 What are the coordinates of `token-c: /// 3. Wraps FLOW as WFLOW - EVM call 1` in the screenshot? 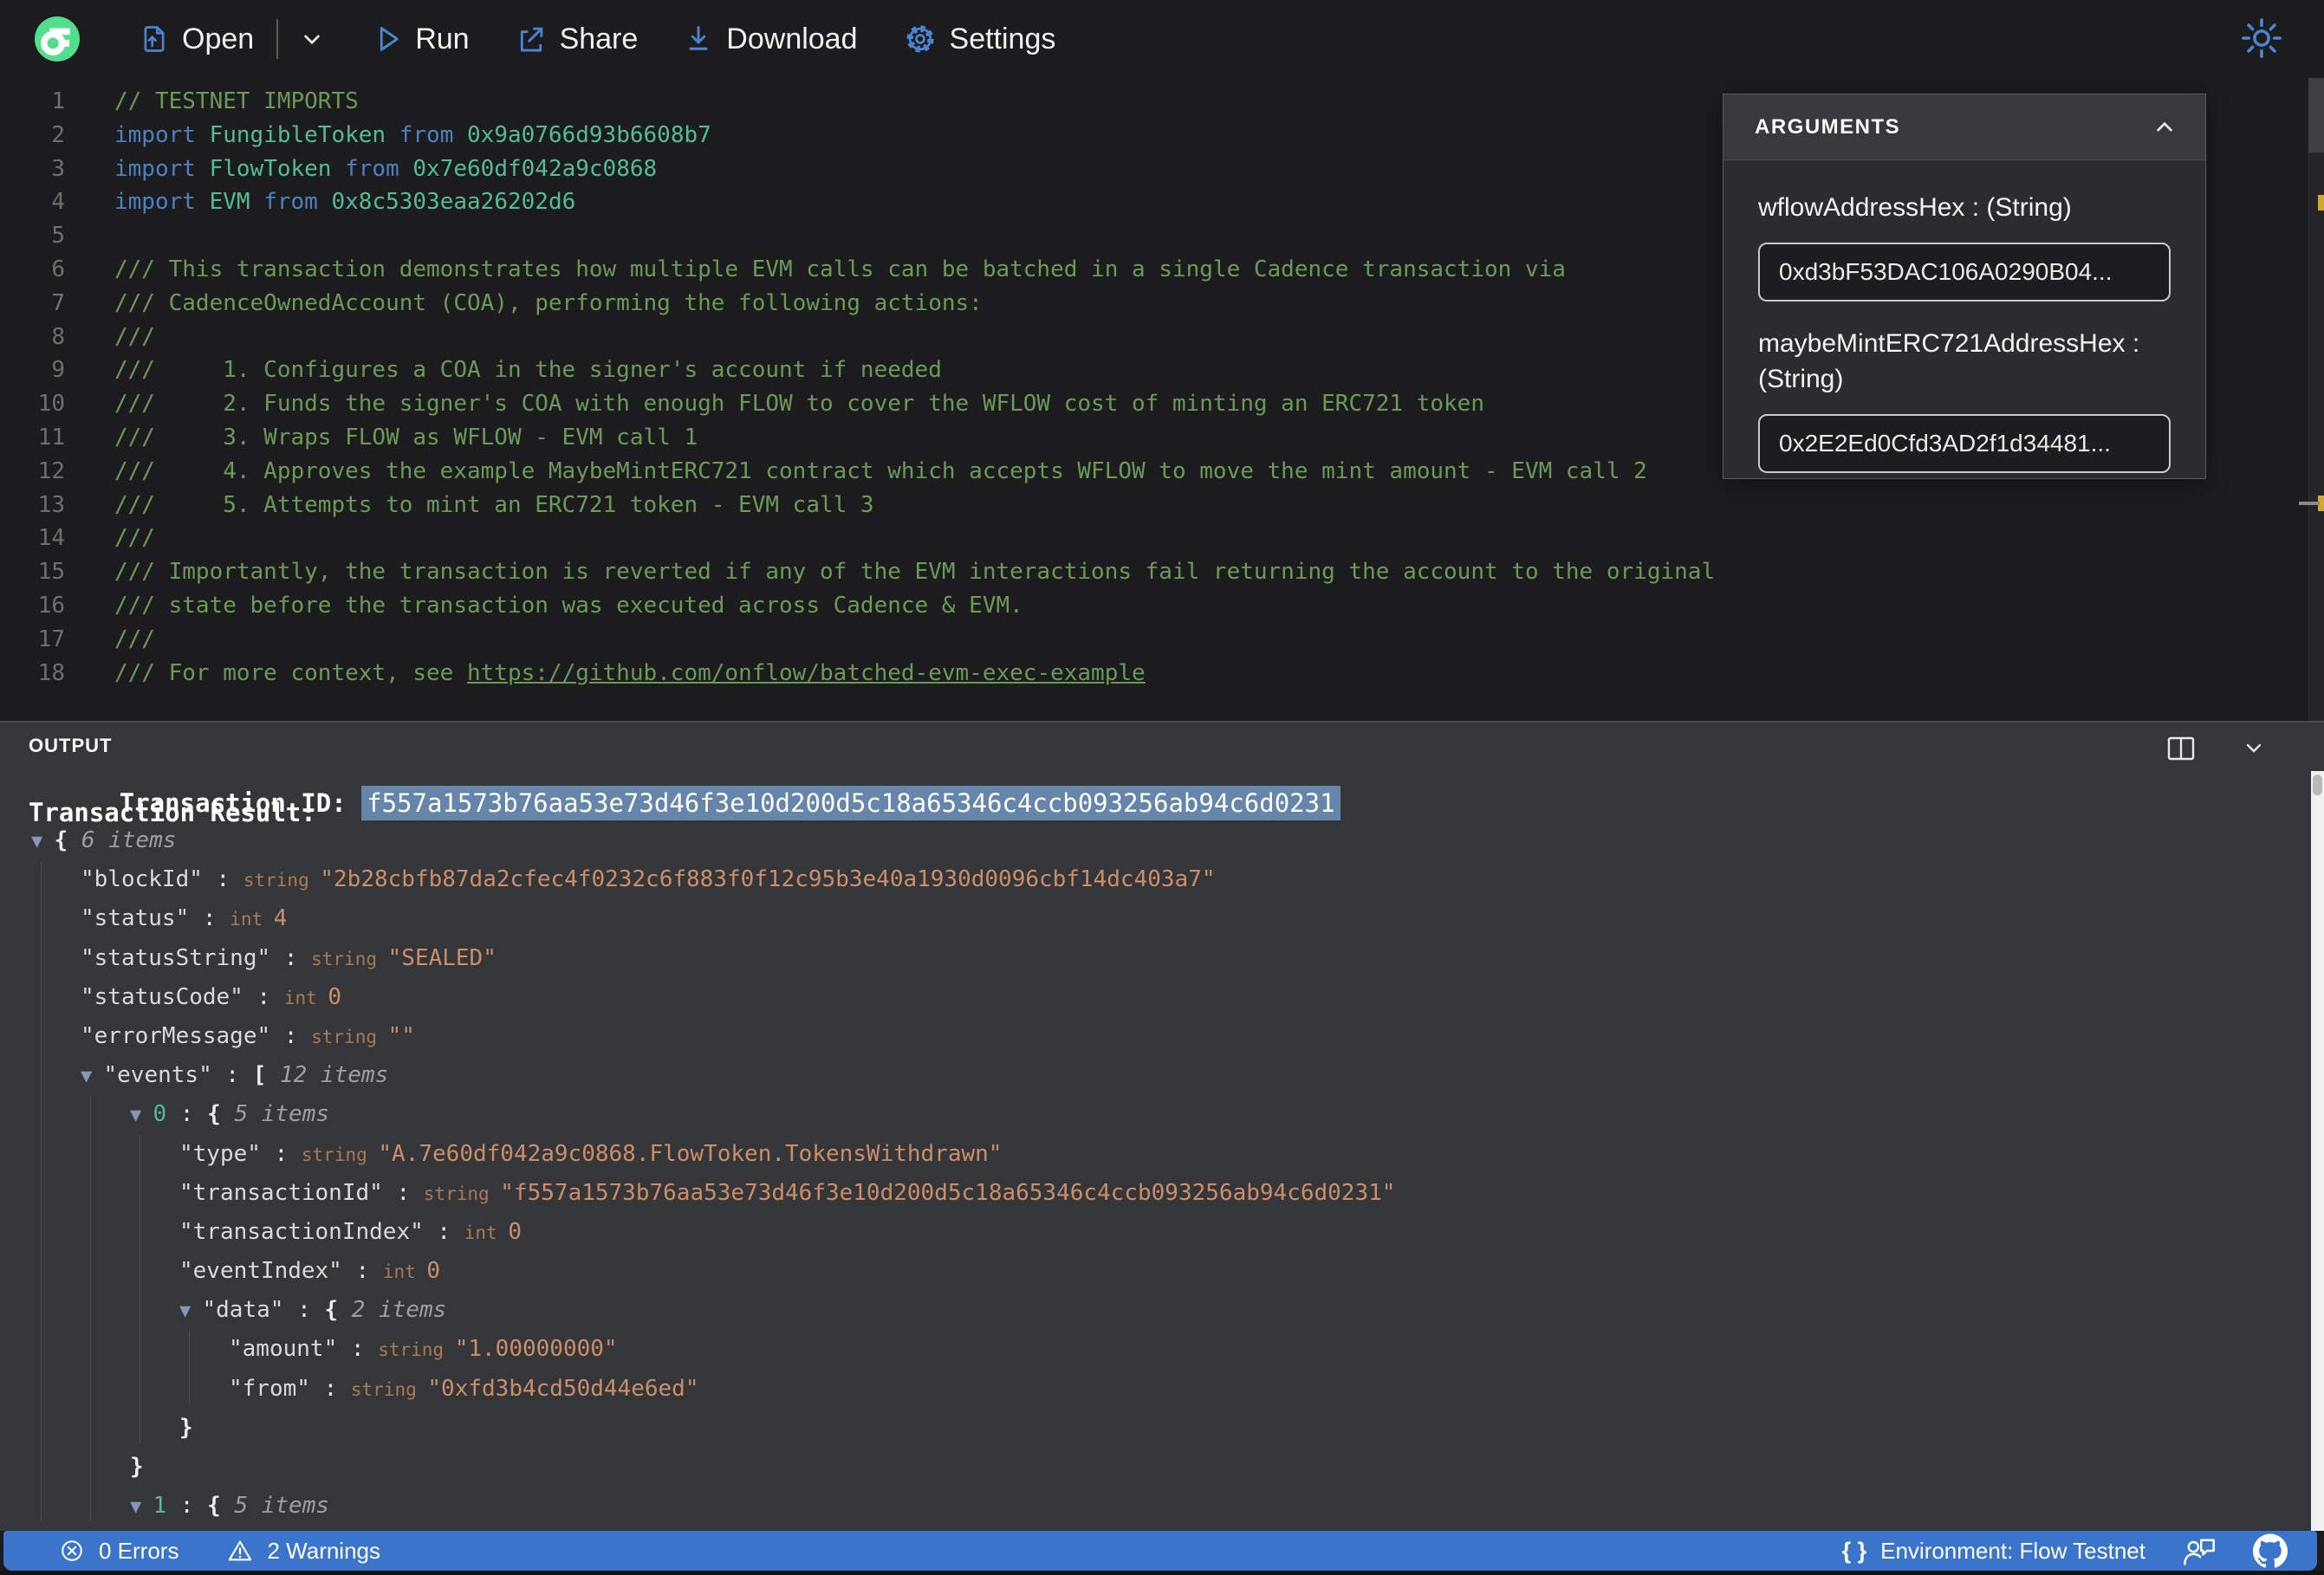 It's located at (406, 437).